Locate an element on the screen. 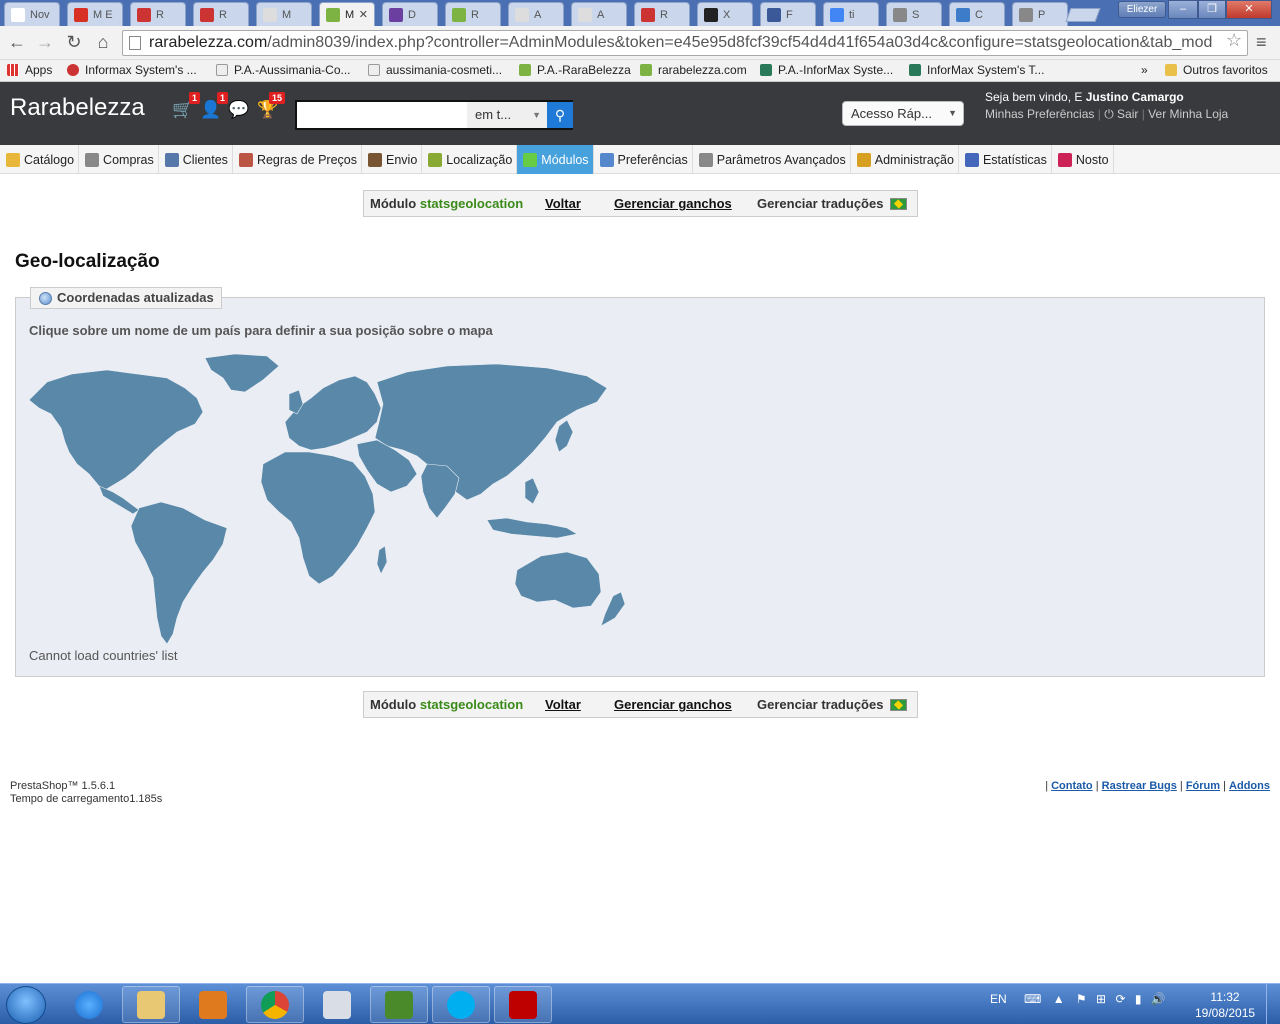  file-explorer-taskbar-button is located at coordinates (151, 1004).